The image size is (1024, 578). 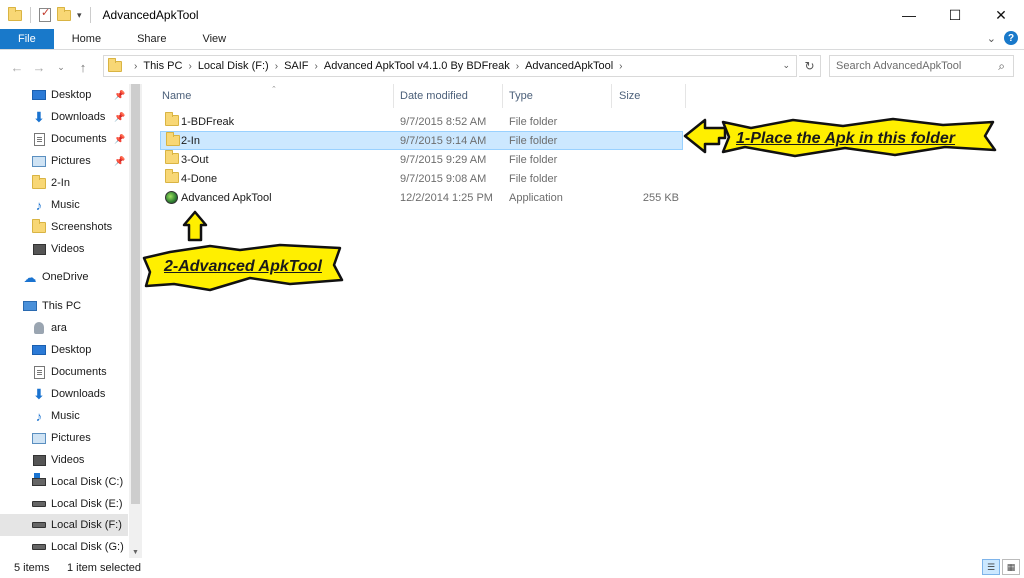 What do you see at coordinates (64, 117) in the screenshot?
I see `nav-quick-downloads: ⬇ Downloads 📌` at bounding box center [64, 117].